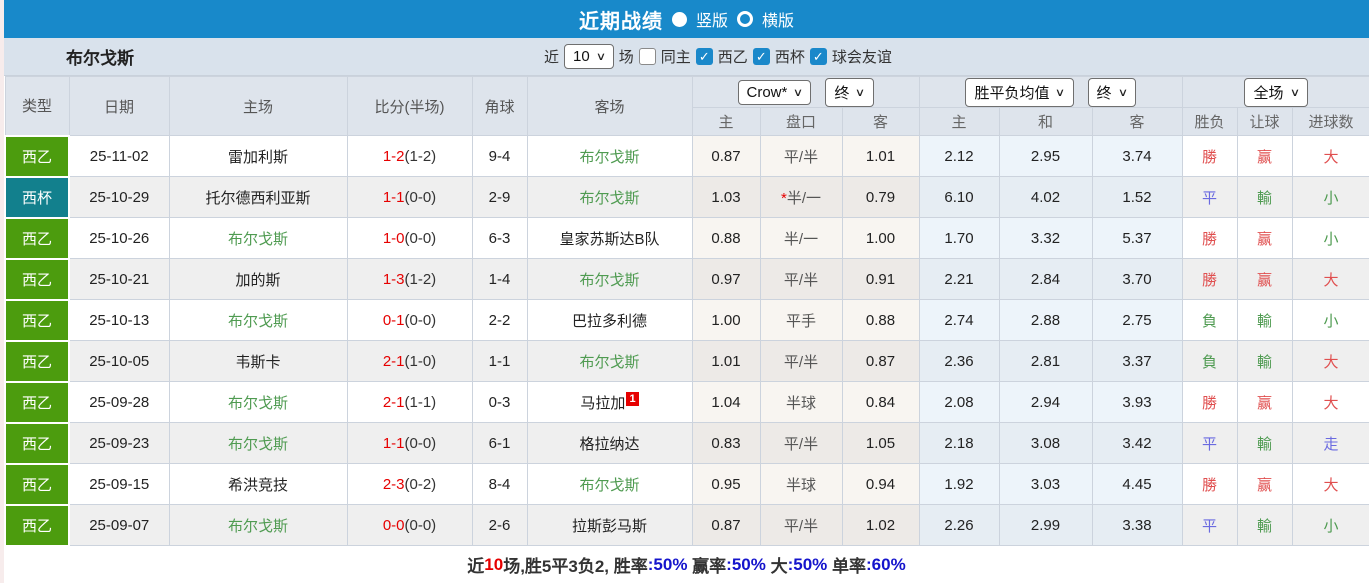  I want to click on club-friendly-checkbox, so click(818, 56).